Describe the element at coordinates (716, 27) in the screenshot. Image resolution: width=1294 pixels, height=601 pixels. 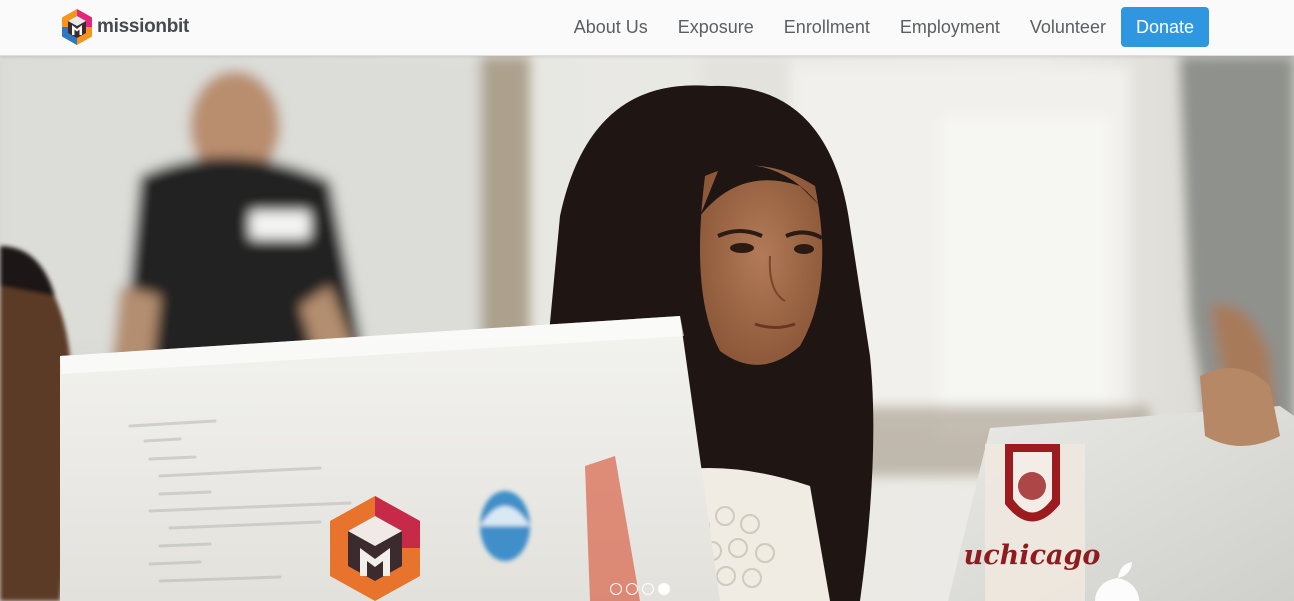
I see `nav-exposure: Exposure` at that location.